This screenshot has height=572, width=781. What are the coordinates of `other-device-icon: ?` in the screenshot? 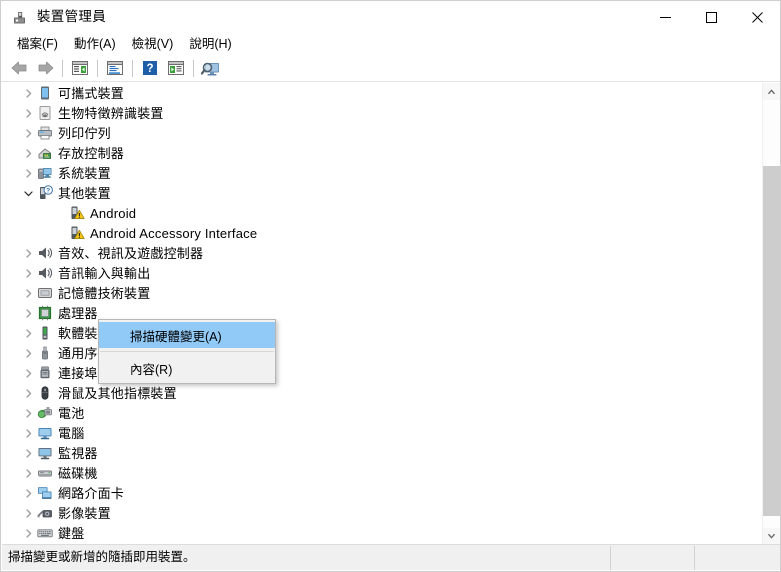 It's located at (45, 193).